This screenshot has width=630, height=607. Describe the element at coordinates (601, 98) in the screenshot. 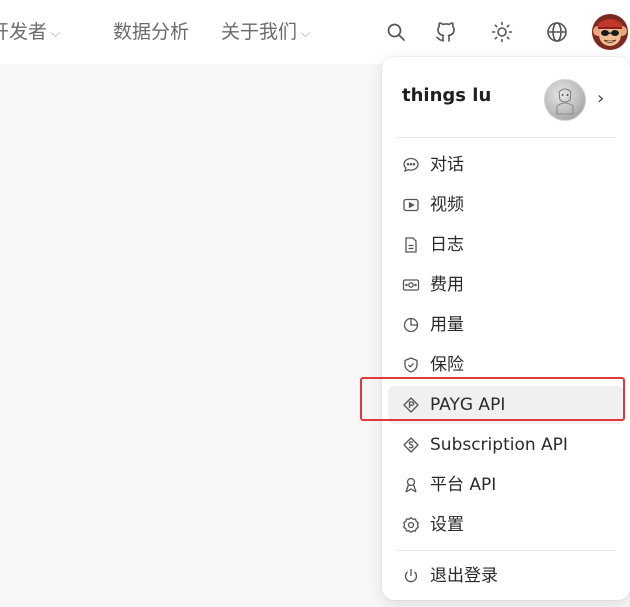

I see `chevron-right-icon: ›` at that location.